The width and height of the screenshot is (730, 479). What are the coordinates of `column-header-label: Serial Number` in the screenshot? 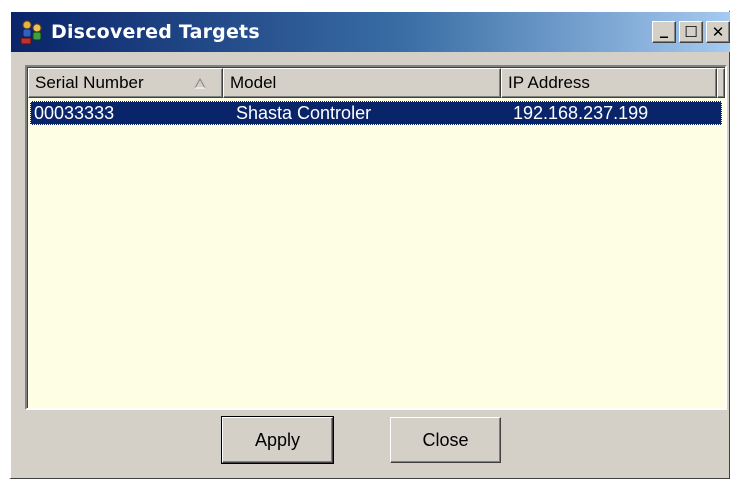 It's located at (89, 82).